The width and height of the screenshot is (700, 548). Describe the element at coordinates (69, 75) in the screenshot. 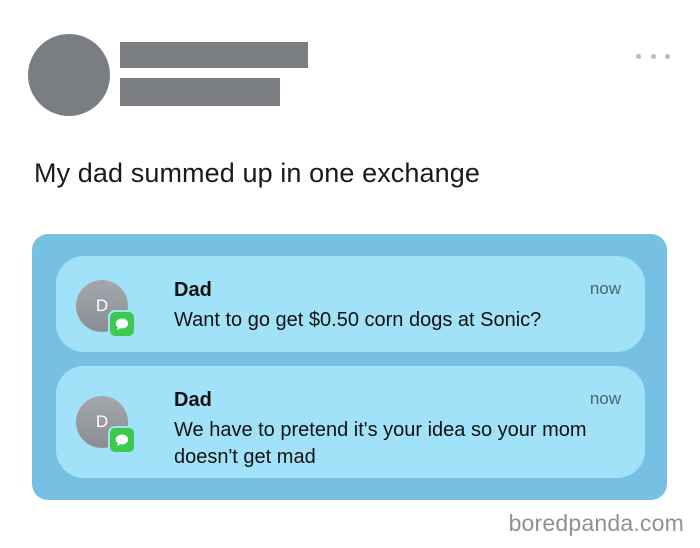

I see `redacted-avatar` at that location.